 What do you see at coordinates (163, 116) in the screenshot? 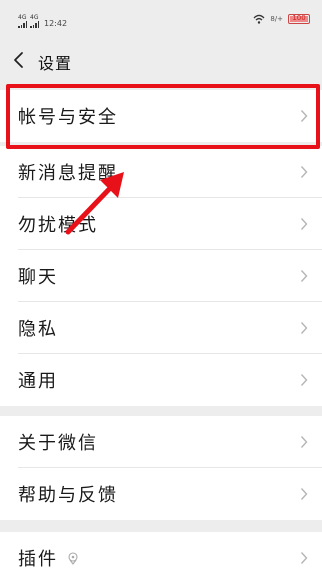
I see `highlight-box` at bounding box center [163, 116].